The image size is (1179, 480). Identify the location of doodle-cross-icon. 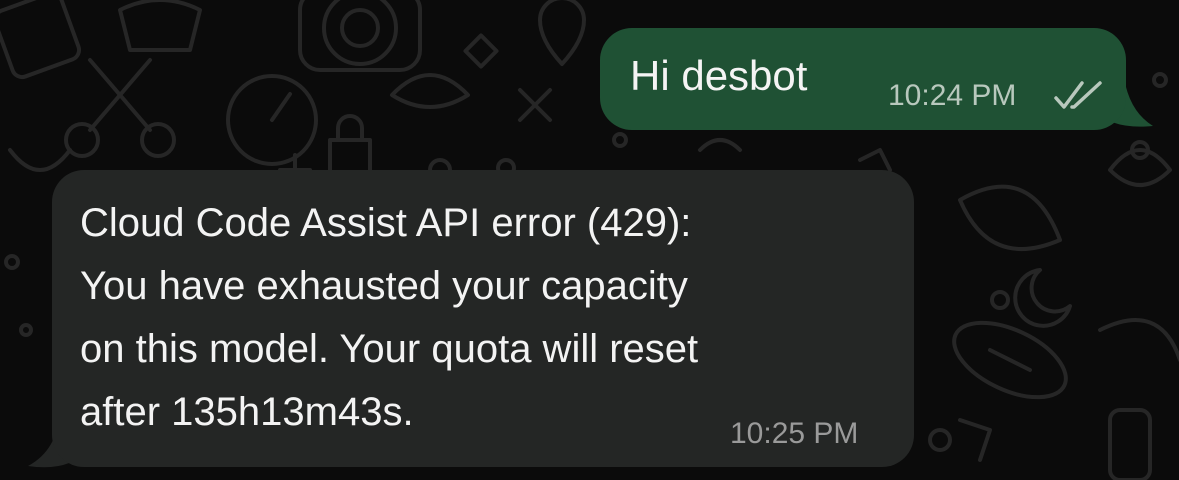
(535, 105).